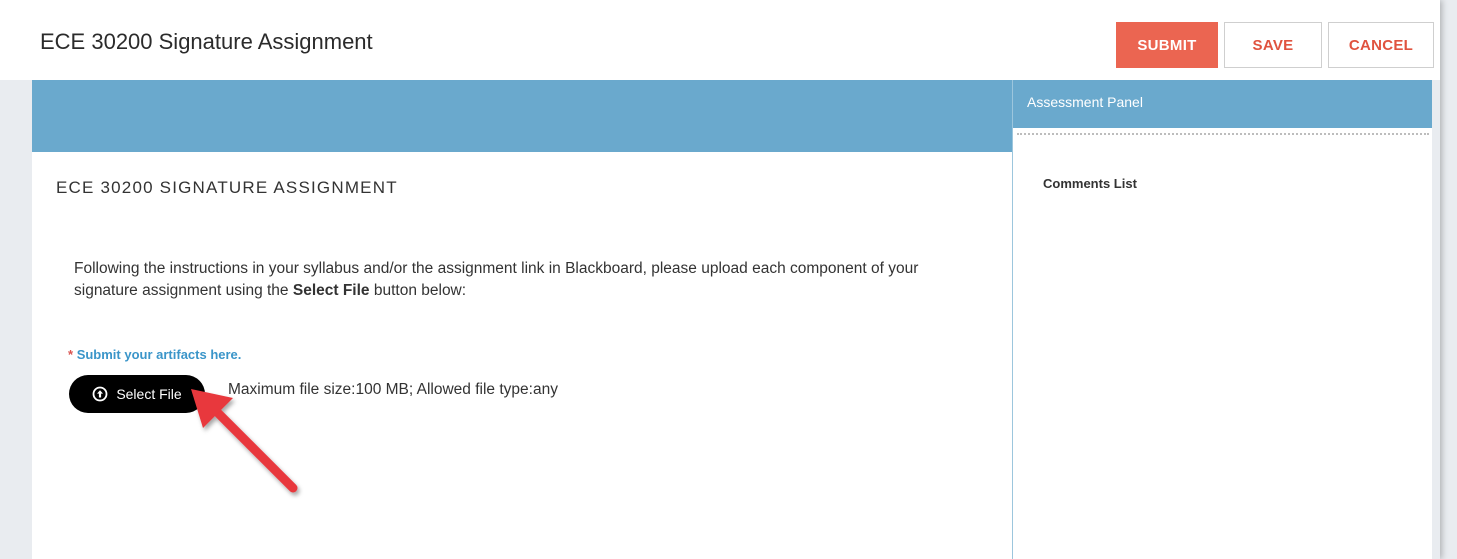 The image size is (1457, 559). I want to click on select-file-button: Select File, so click(137, 394).